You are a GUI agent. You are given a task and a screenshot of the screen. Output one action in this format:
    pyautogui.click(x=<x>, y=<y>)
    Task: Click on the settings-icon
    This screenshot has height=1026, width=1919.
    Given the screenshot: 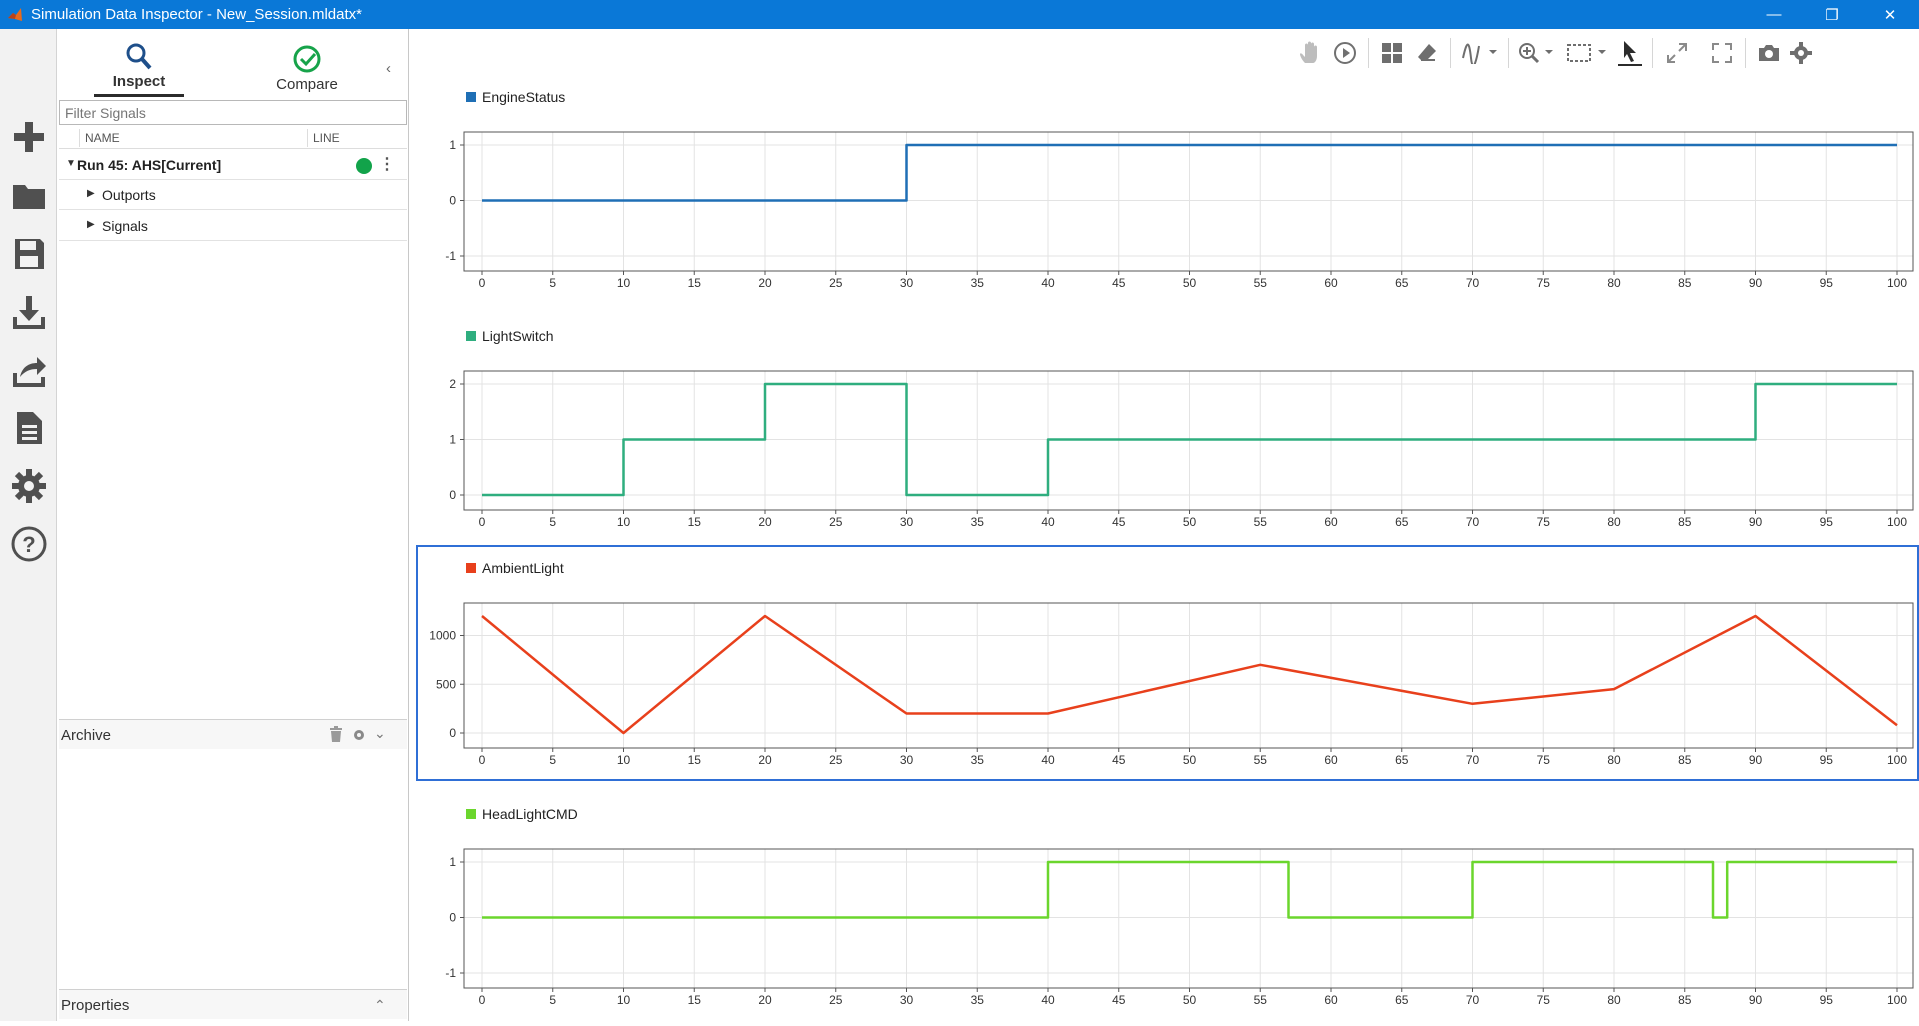 What is the action you would take?
    pyautogui.click(x=29, y=486)
    